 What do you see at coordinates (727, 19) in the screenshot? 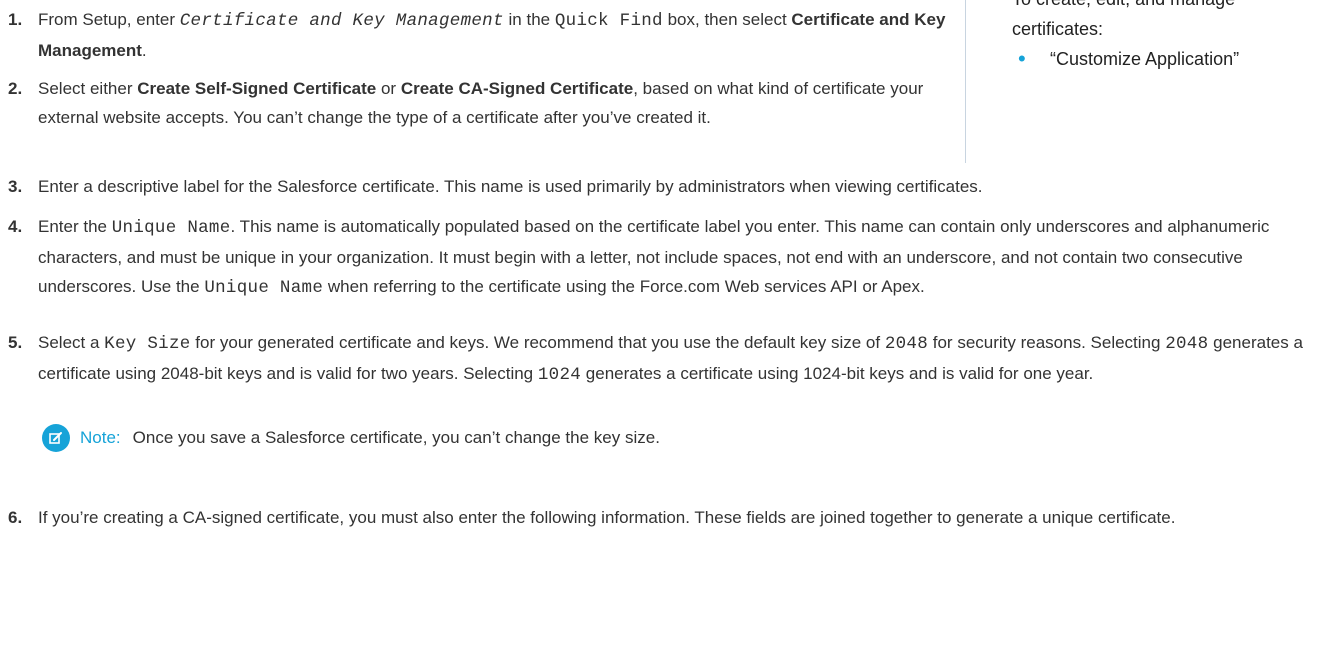
I see `text-run: box, then select` at bounding box center [727, 19].